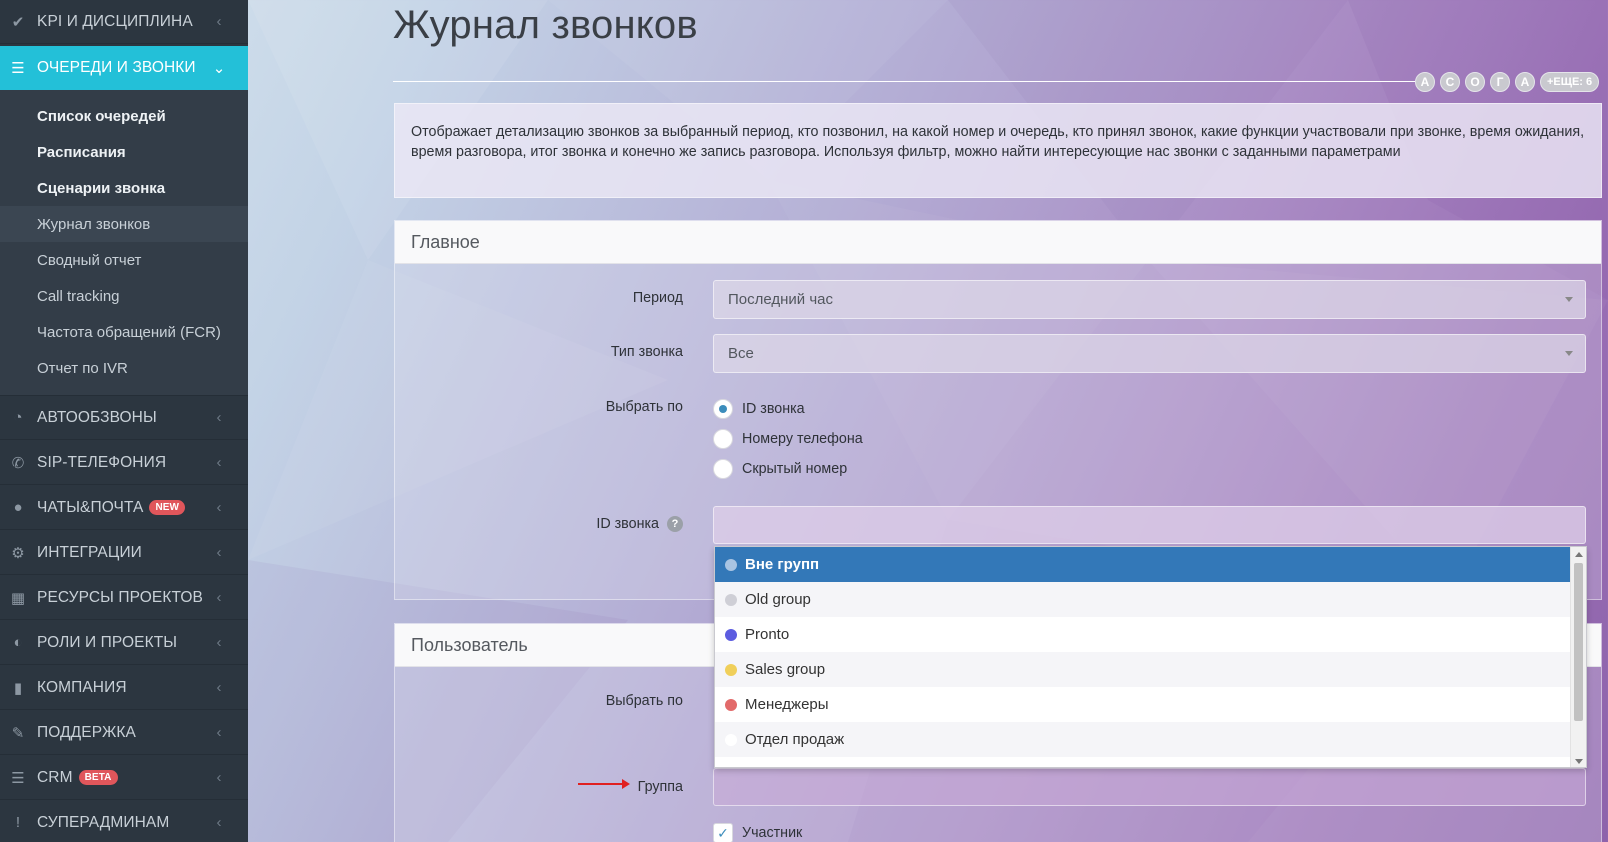  I want to click on submenu-item-fcr: Частота обращений (FCR), so click(124, 332).